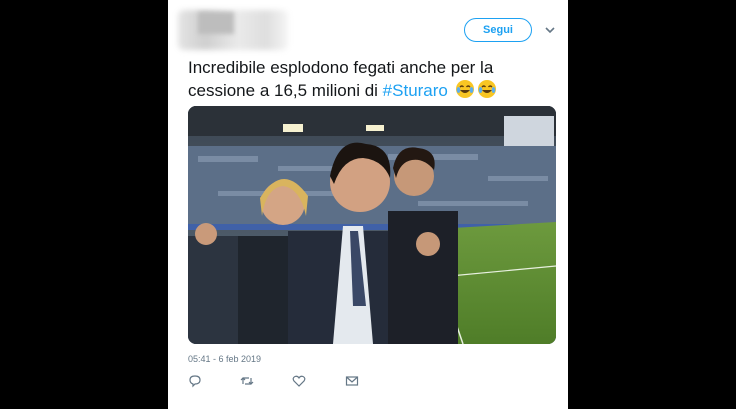 The image size is (736, 409). What do you see at coordinates (299, 381) in the screenshot?
I see `heart-icon` at bounding box center [299, 381].